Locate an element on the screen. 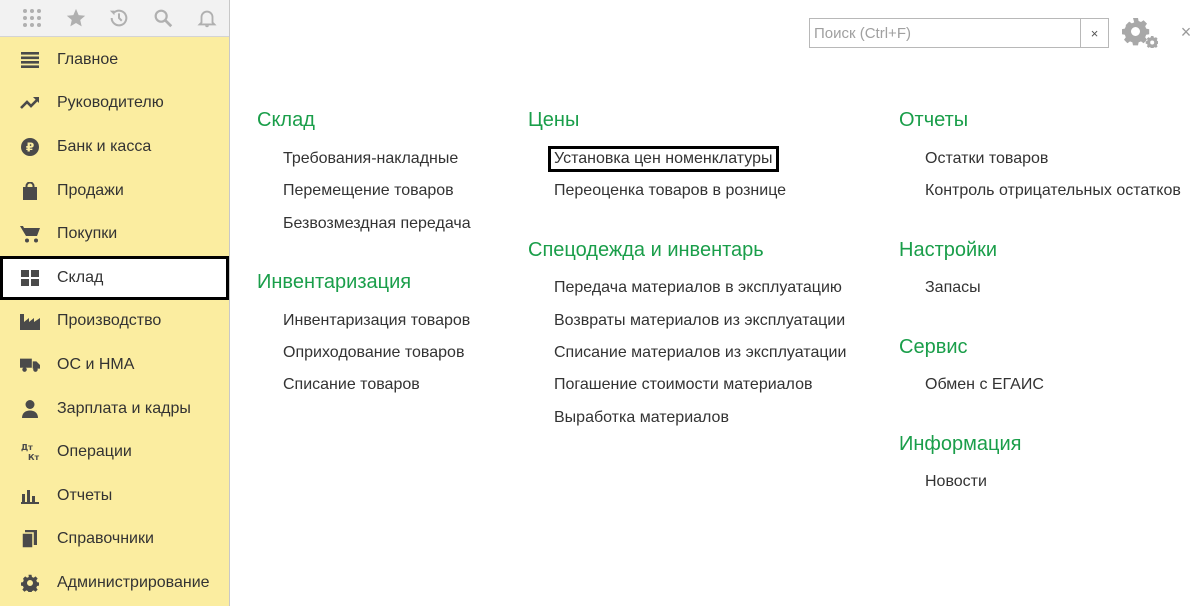  close-icon: × is located at coordinates (1186, 32).